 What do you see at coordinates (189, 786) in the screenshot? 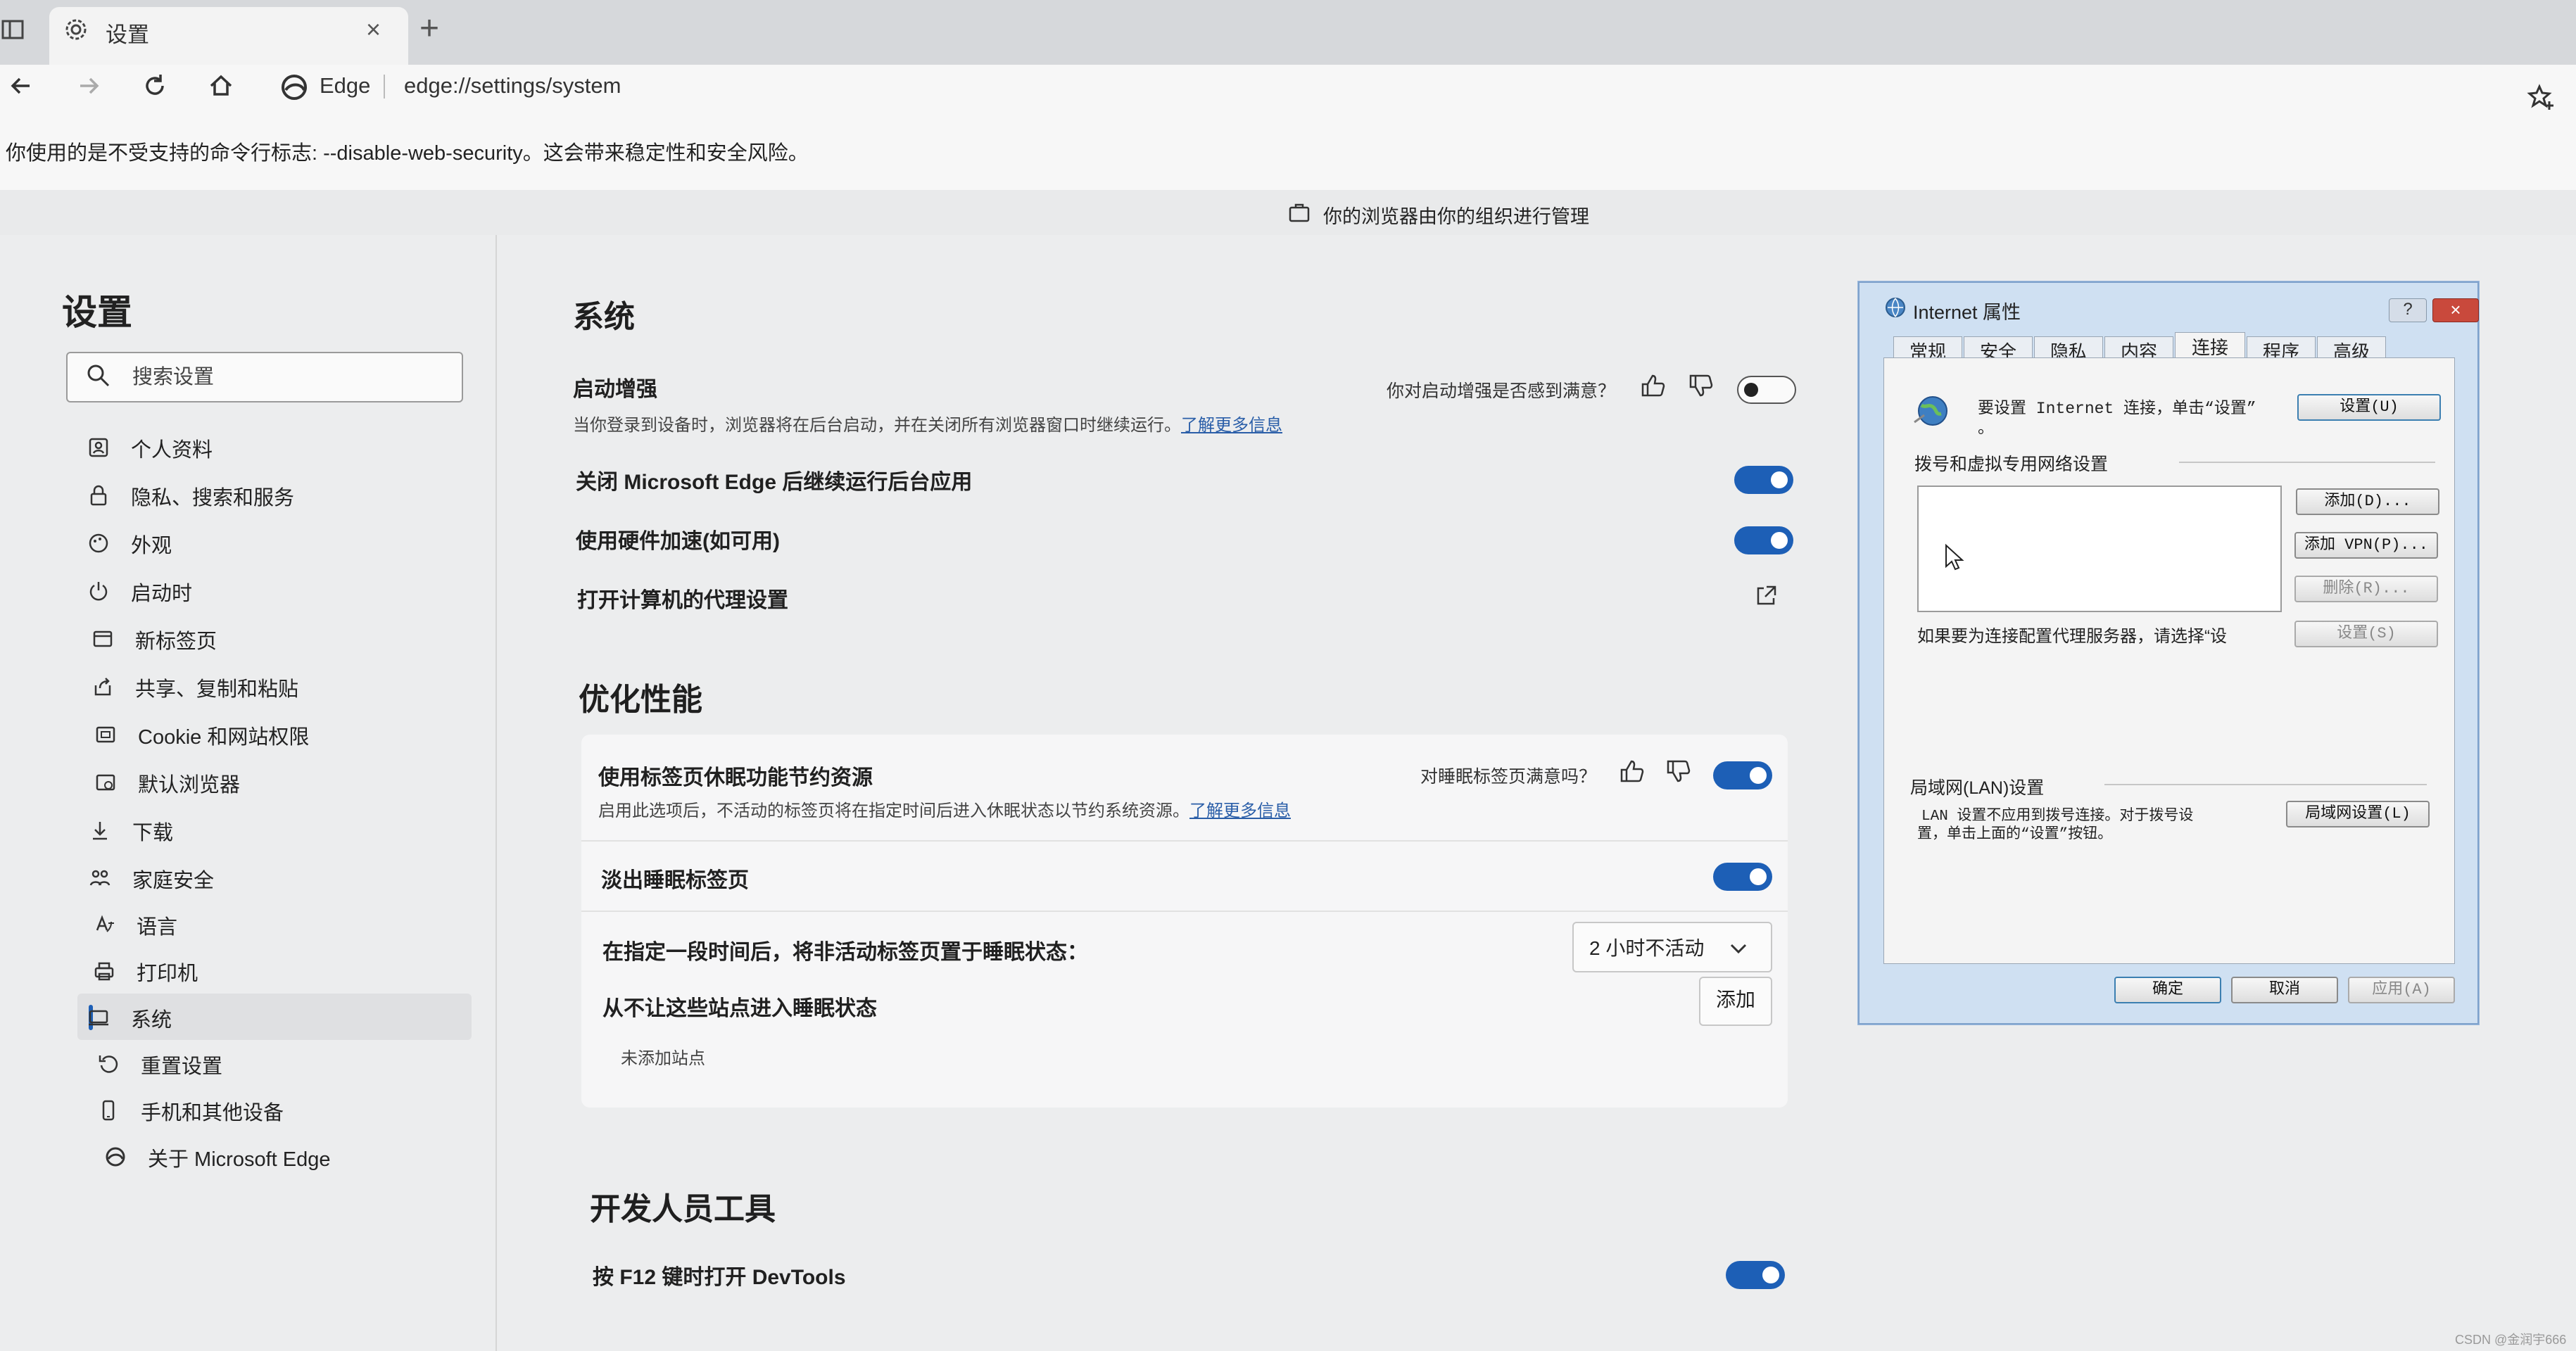
I see `sidebar-item-label: 默认浏览器` at bounding box center [189, 786].